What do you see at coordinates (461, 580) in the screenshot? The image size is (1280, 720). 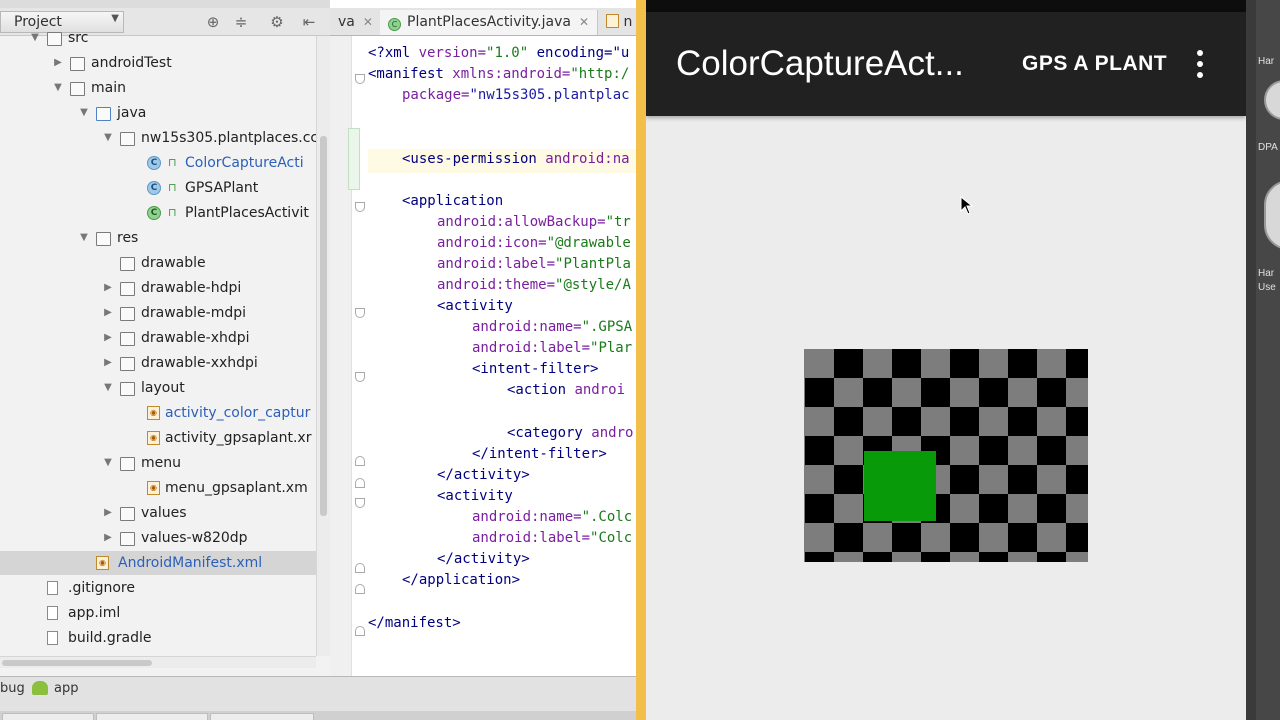 I see `code-line: </application>` at bounding box center [461, 580].